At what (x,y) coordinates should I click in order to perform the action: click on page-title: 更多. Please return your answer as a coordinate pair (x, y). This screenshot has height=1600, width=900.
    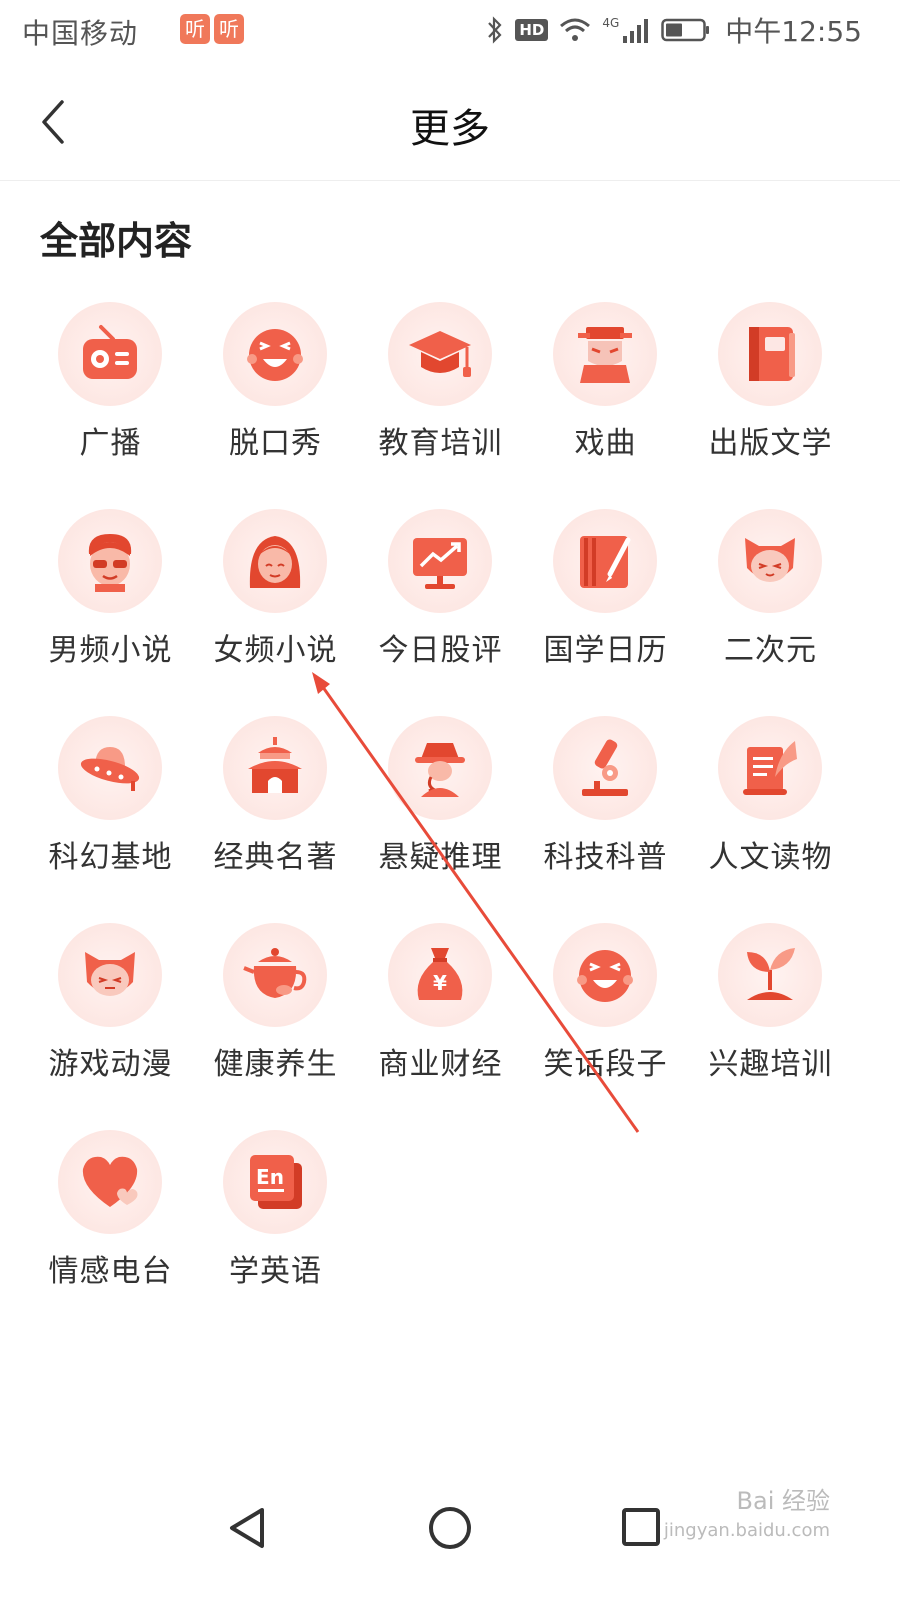
    Looking at the image, I should click on (450, 129).